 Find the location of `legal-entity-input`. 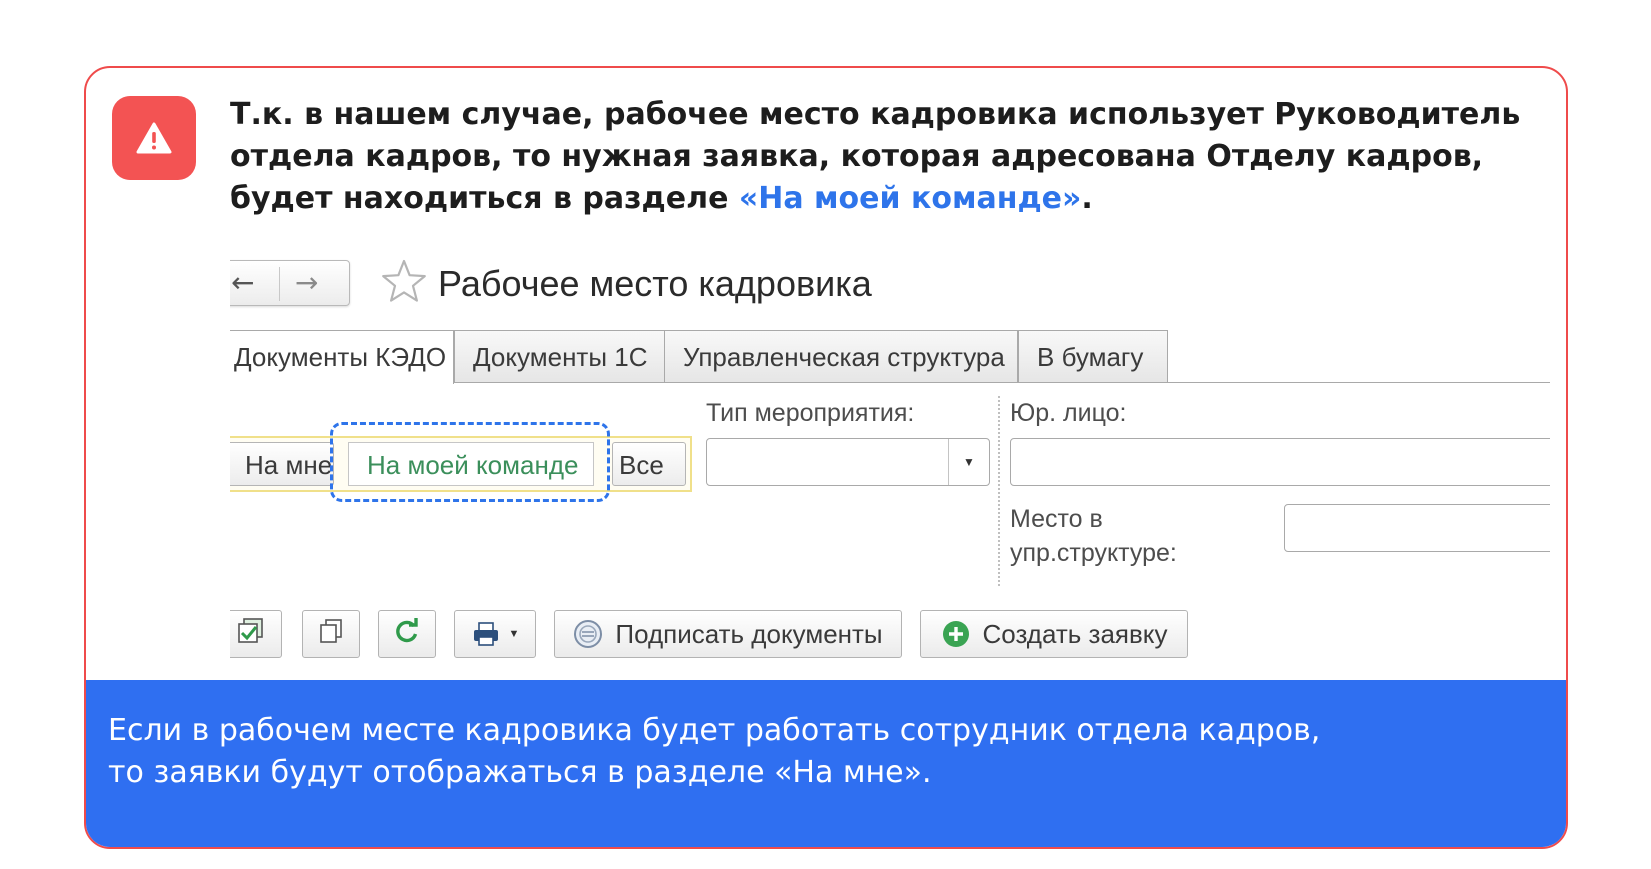

legal-entity-input is located at coordinates (1280, 462).